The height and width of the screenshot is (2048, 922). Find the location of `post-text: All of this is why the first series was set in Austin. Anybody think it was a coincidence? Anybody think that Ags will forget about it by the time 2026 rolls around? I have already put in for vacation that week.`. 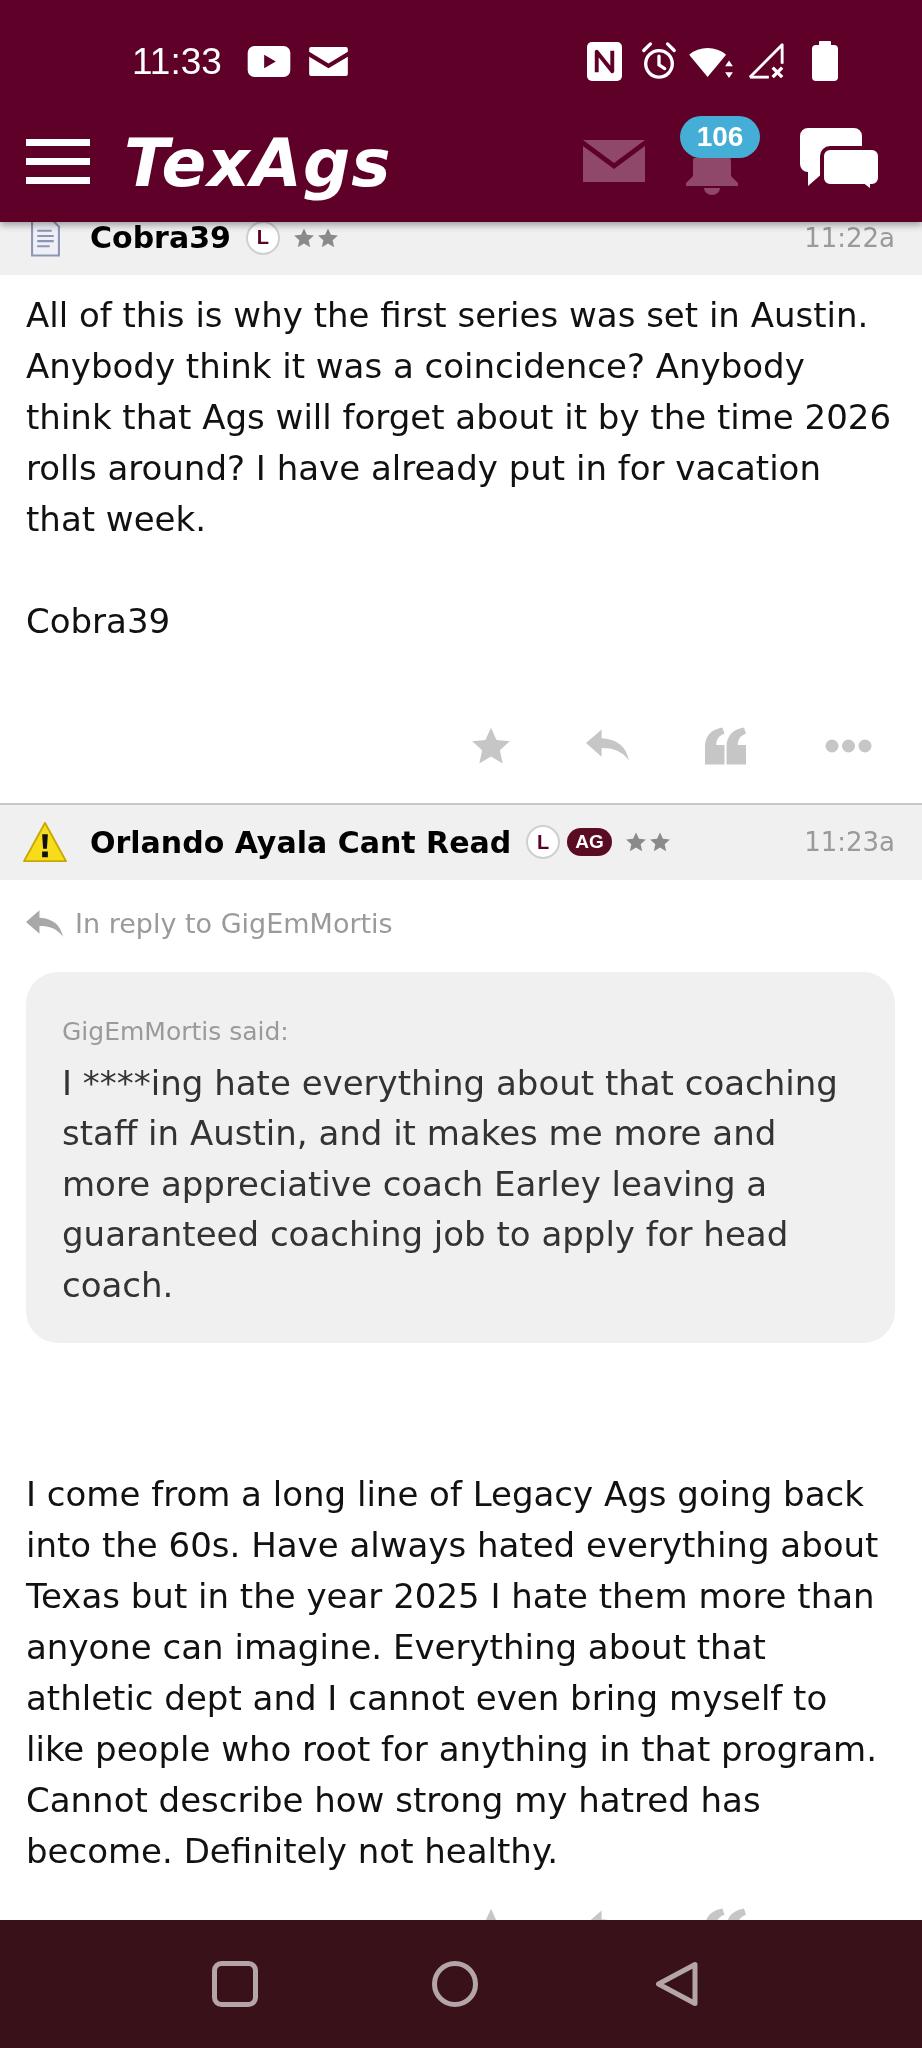

post-text: All of this is why the first series was set in Austin. Anybody think it was a coincidence? Anybody think that Ags will forget about it by the time 2026 rolls around? I have already put in for vacation that week. is located at coordinates (459, 417).